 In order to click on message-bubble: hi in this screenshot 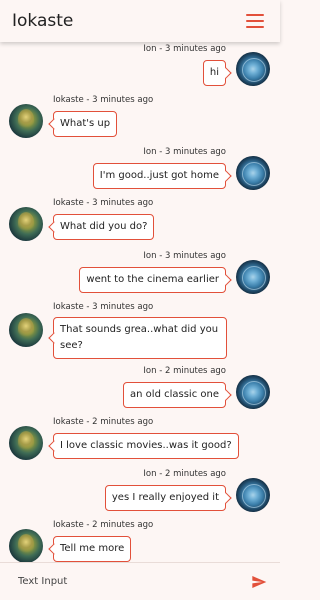, I will do `click(214, 73)`.